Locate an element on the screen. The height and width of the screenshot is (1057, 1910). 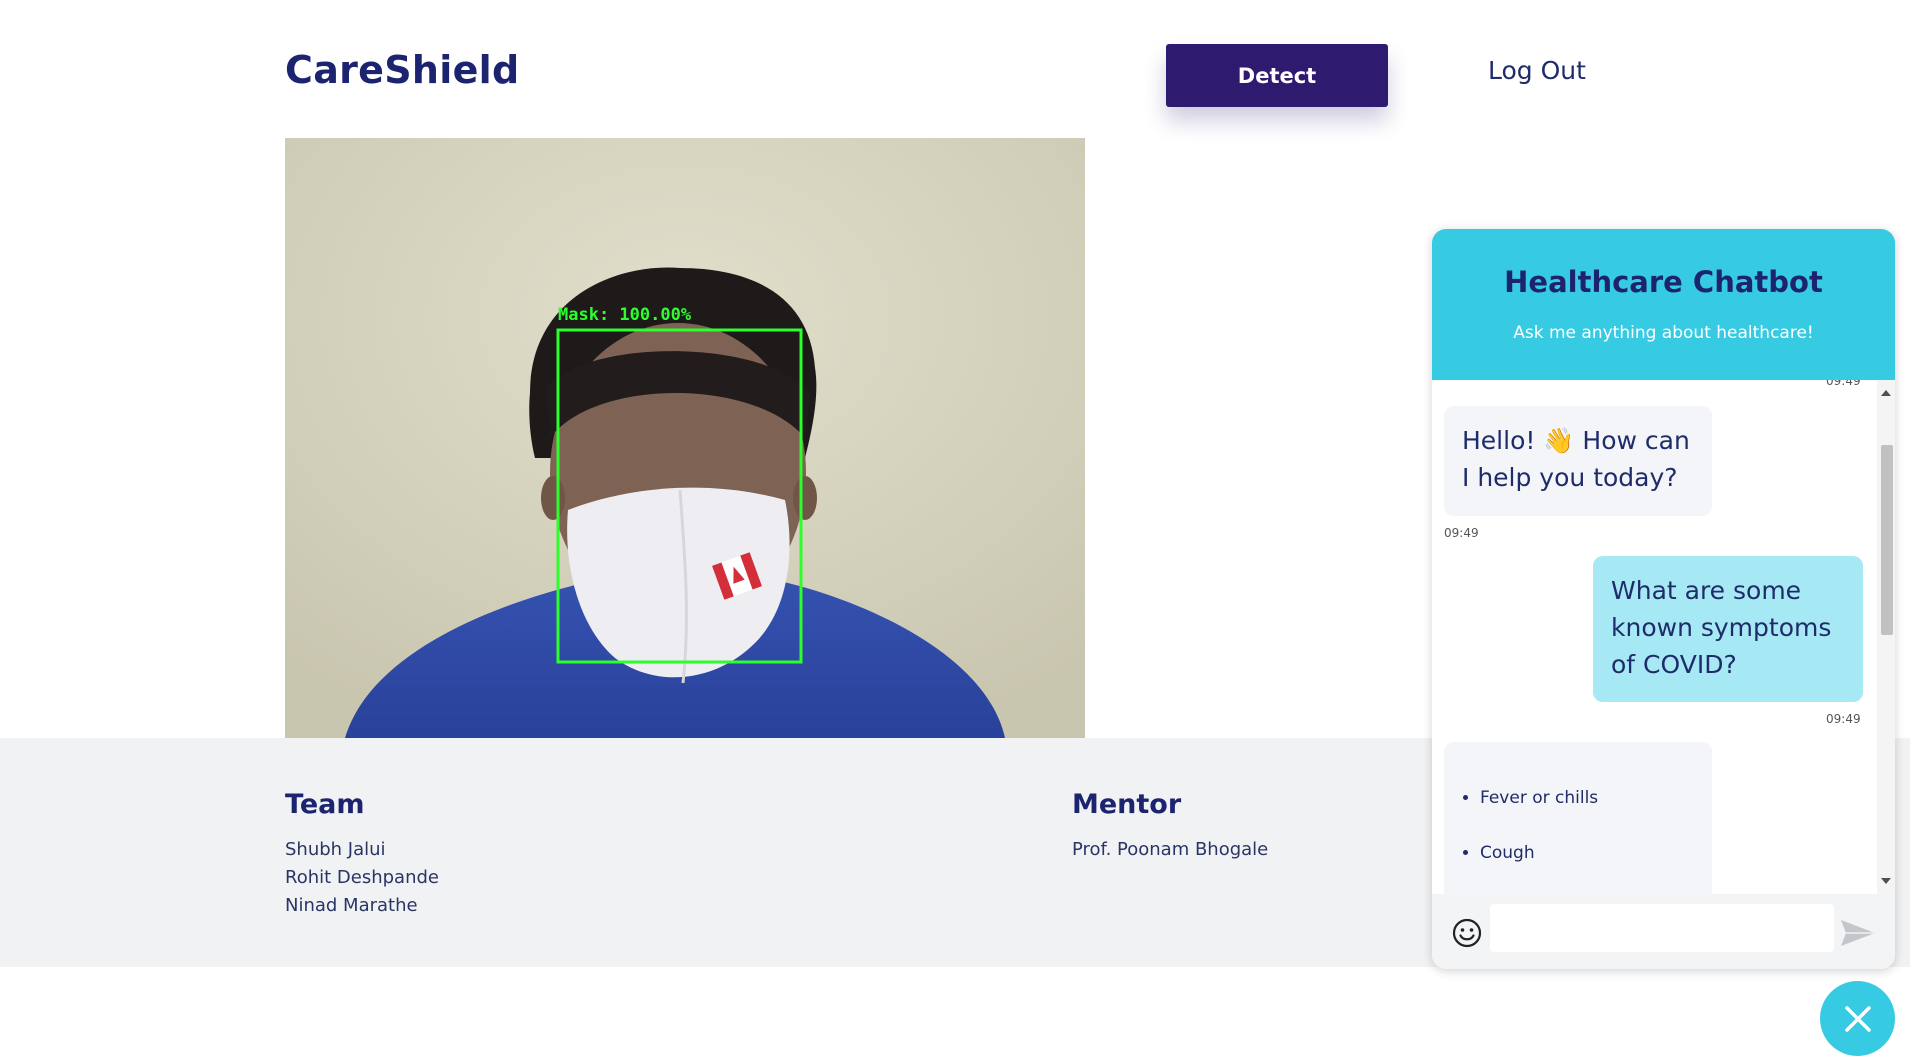
logout-link: Log Out is located at coordinates (1537, 70).